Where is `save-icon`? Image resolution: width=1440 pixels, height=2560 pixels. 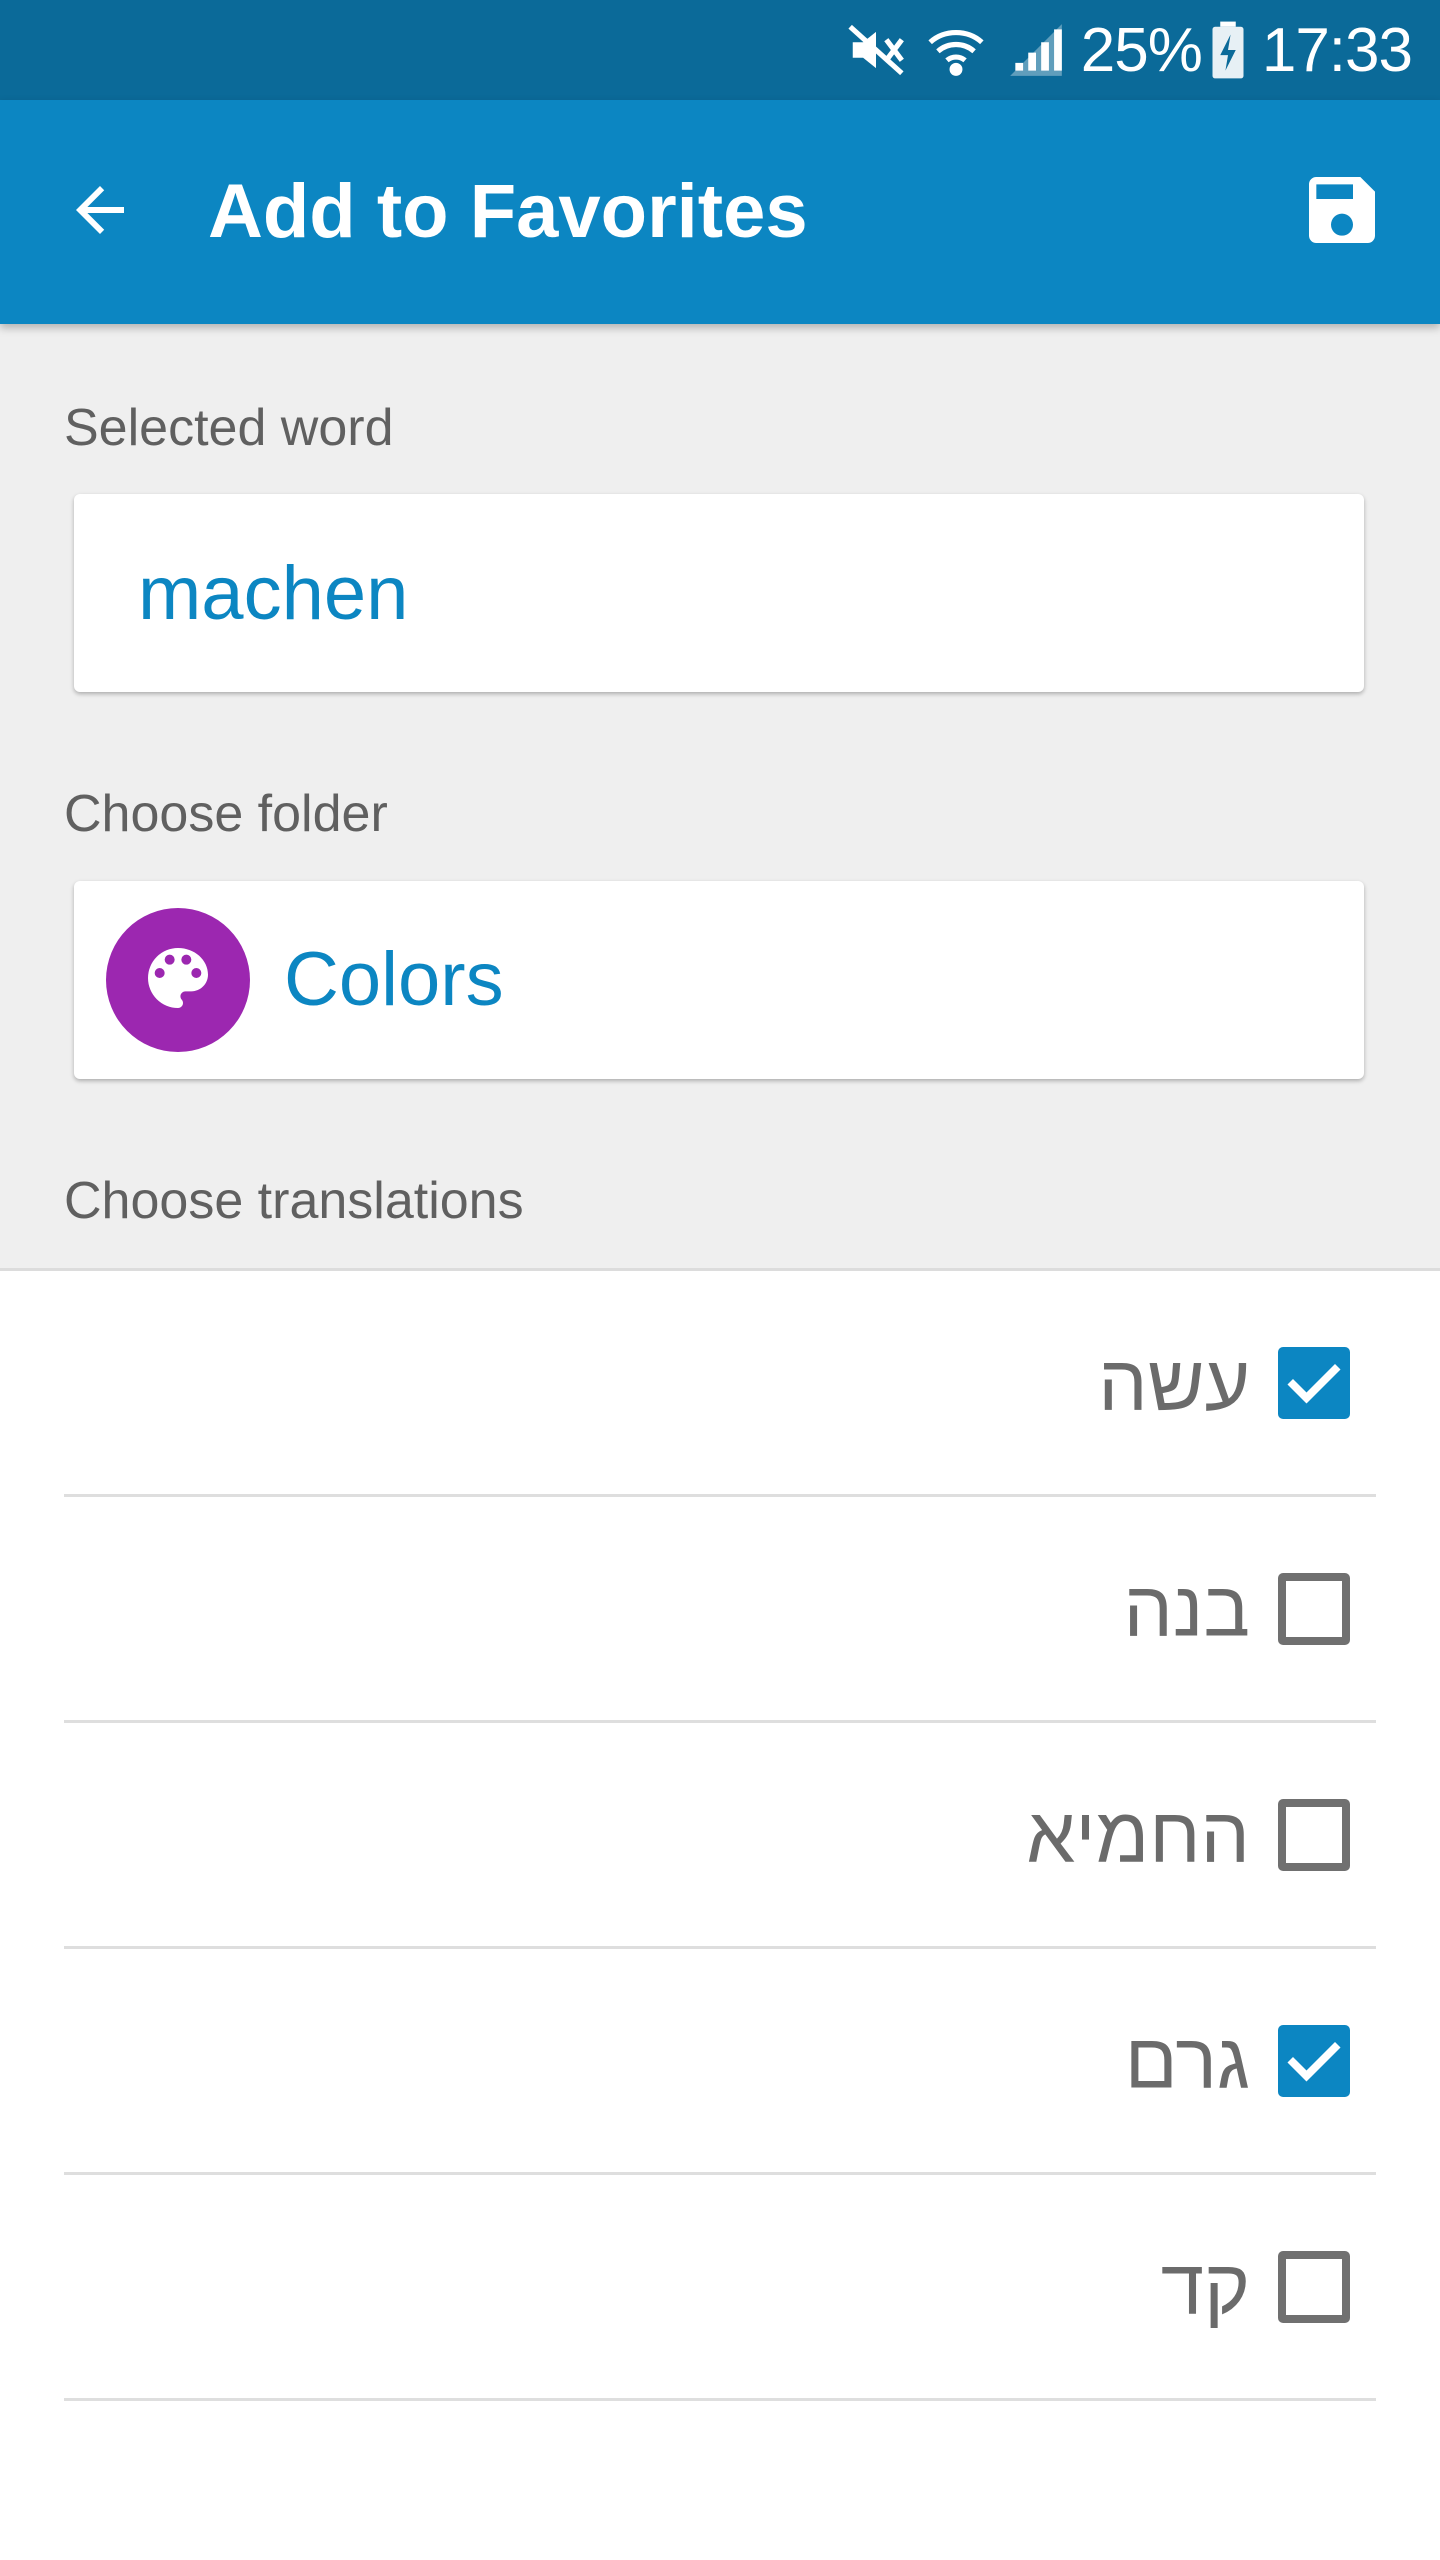
save-icon is located at coordinates (1342, 212).